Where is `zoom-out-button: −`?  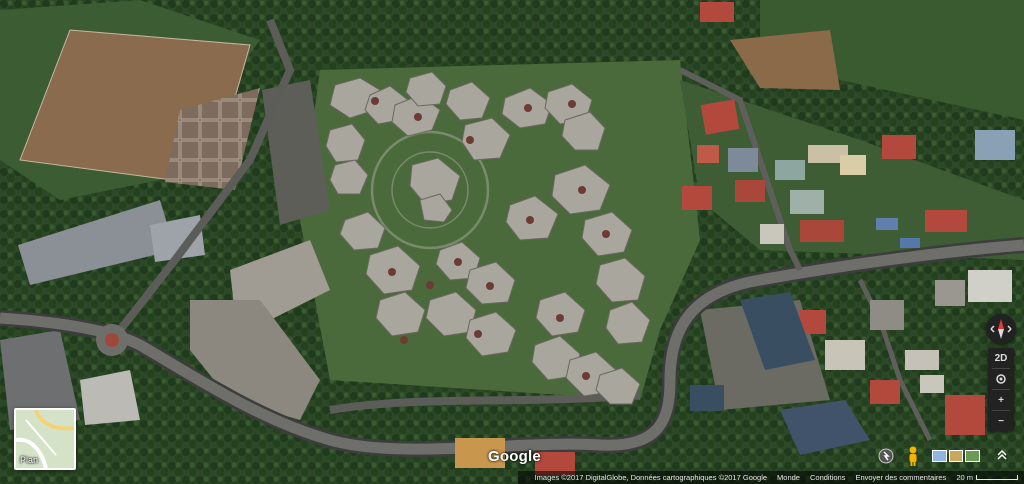 zoom-out-button: − is located at coordinates (1001, 421).